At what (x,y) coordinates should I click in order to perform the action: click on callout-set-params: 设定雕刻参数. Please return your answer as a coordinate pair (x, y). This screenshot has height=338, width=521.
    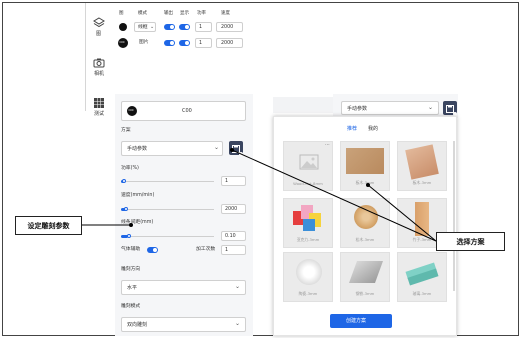
    Looking at the image, I should click on (48, 225).